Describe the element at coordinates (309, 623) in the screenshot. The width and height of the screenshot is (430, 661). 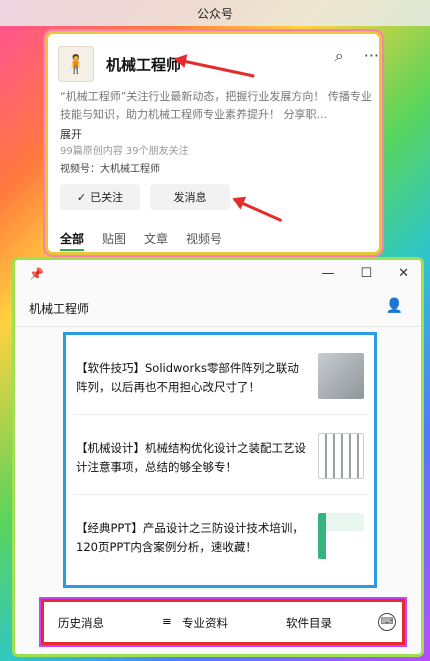
I see `menu-catalog: 软件目录` at that location.